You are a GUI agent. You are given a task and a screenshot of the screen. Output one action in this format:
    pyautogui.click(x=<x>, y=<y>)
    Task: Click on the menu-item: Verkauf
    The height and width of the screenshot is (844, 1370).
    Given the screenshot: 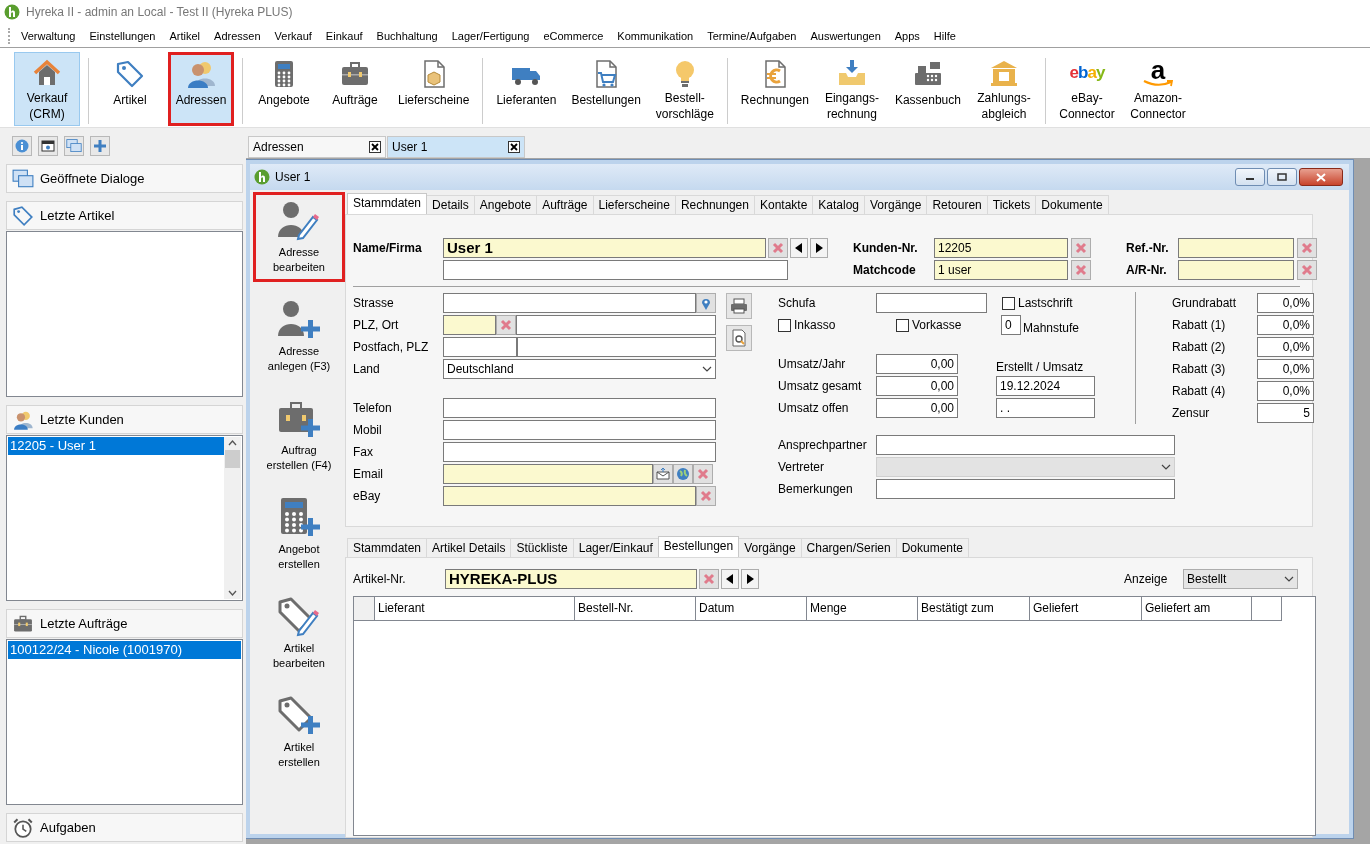 What is the action you would take?
    pyautogui.click(x=293, y=35)
    